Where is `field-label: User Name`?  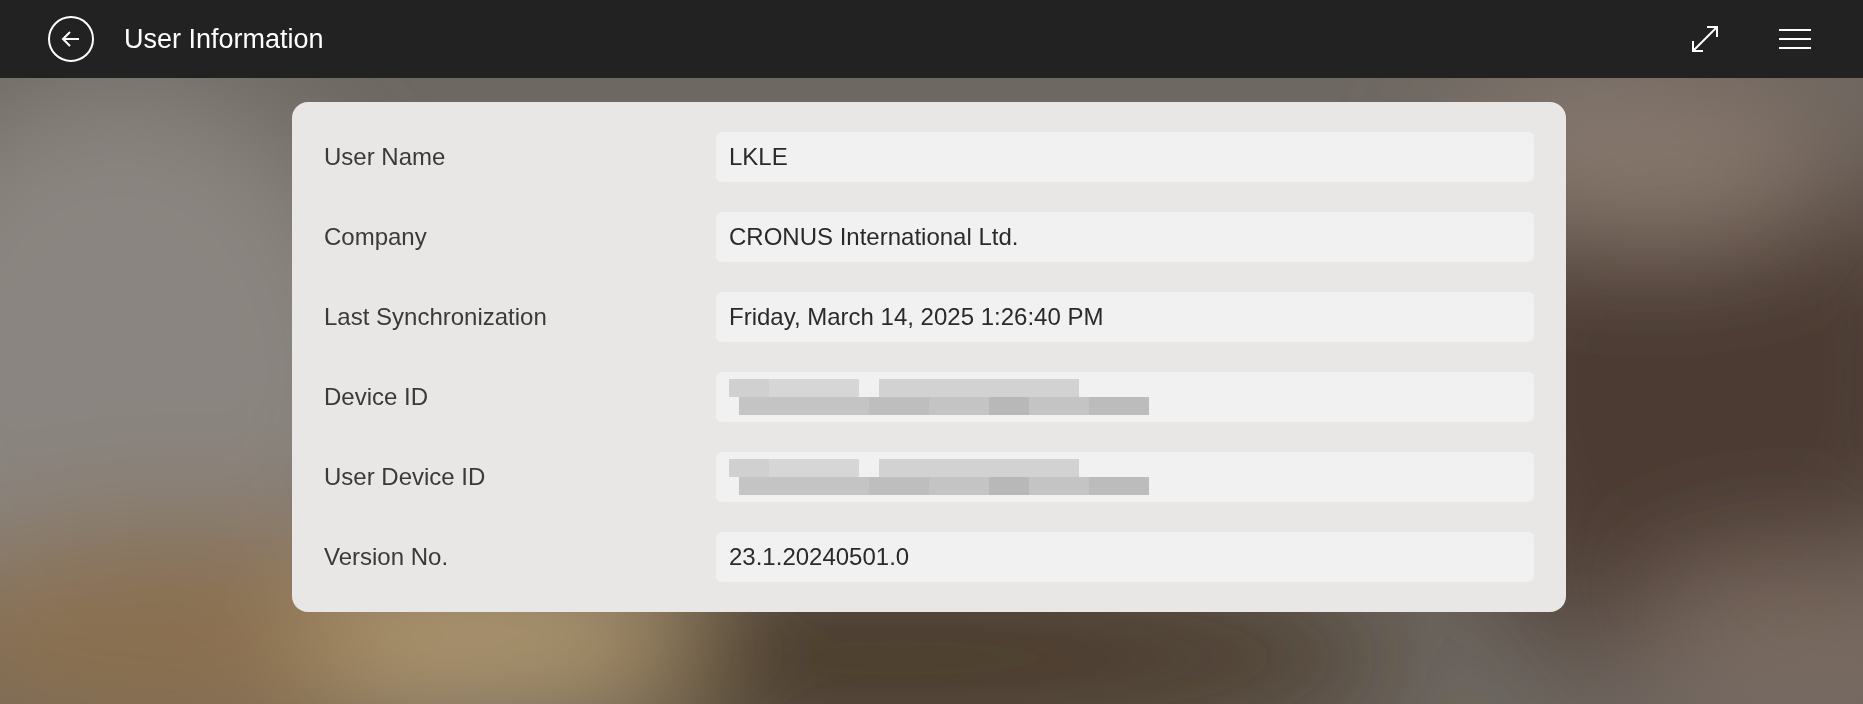
field-label: User Name is located at coordinates (385, 157).